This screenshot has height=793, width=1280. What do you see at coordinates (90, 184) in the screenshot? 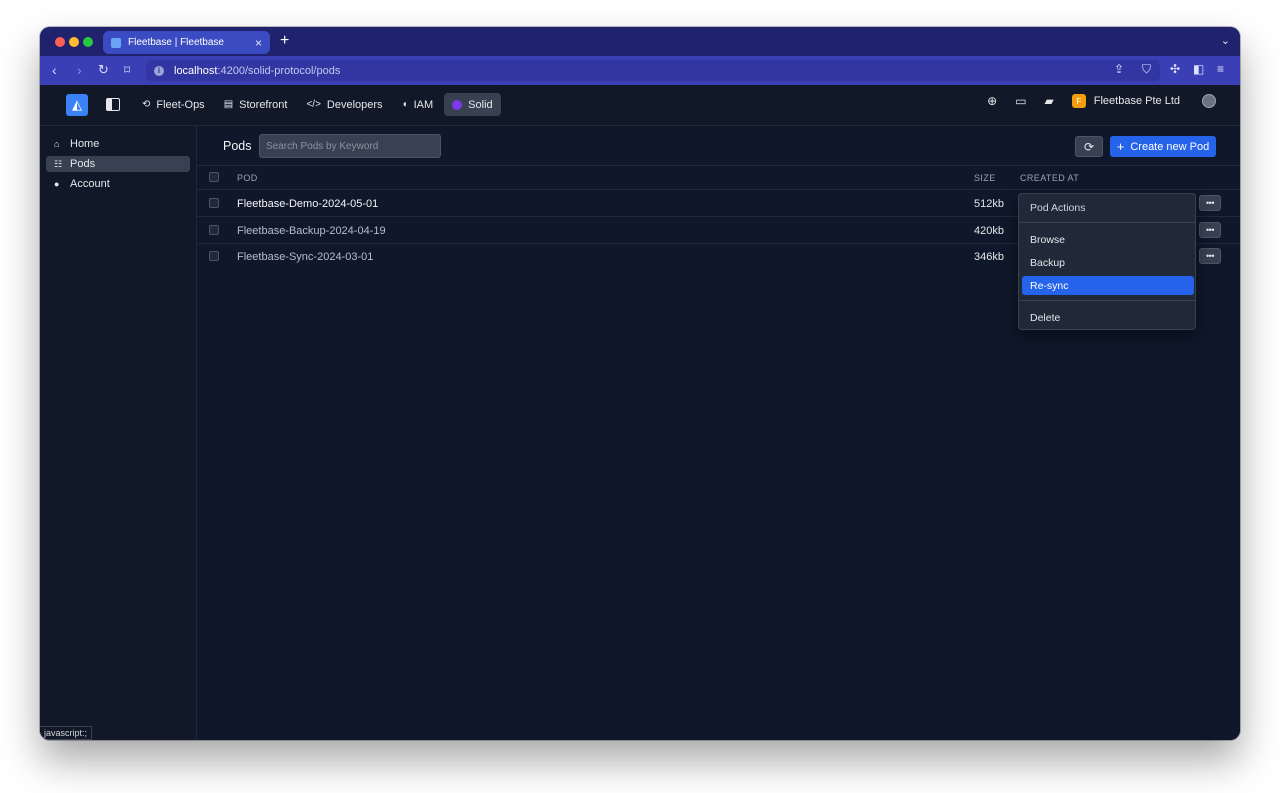
I see `sidebar-item-label: Account` at bounding box center [90, 184].